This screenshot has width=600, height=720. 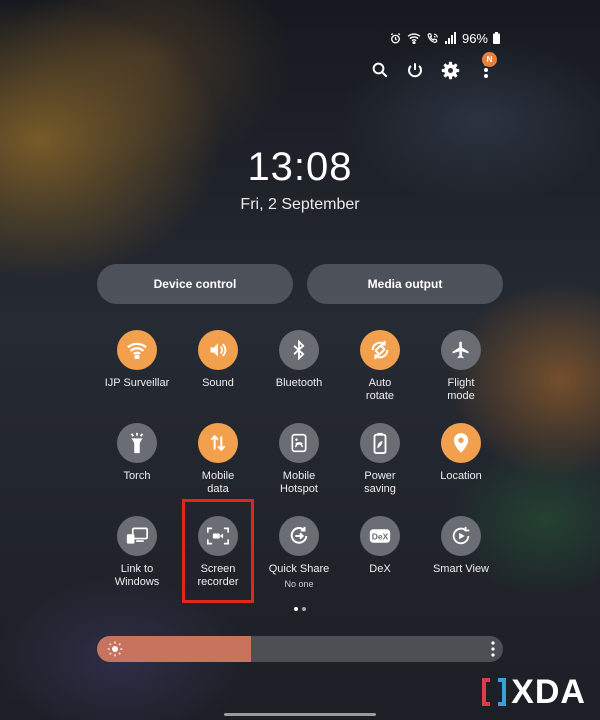 What do you see at coordinates (299, 569) in the screenshot?
I see `tile-label: Quick Share` at bounding box center [299, 569].